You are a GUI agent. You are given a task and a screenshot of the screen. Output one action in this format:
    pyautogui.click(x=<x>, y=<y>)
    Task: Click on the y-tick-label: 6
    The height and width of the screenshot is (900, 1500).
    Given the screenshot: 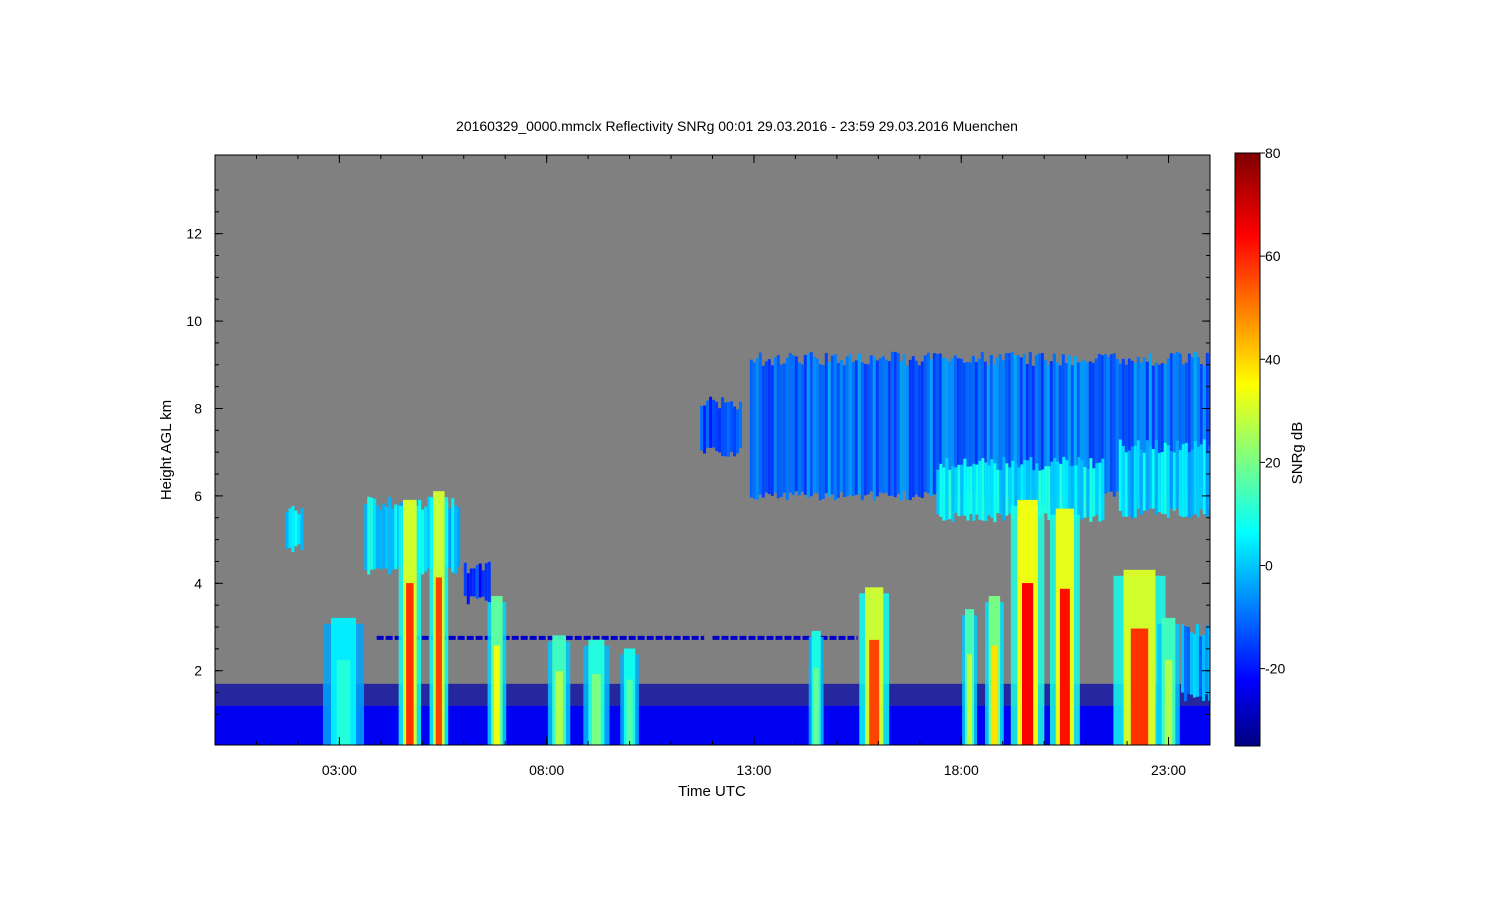 What is the action you would take?
    pyautogui.click(x=198, y=496)
    